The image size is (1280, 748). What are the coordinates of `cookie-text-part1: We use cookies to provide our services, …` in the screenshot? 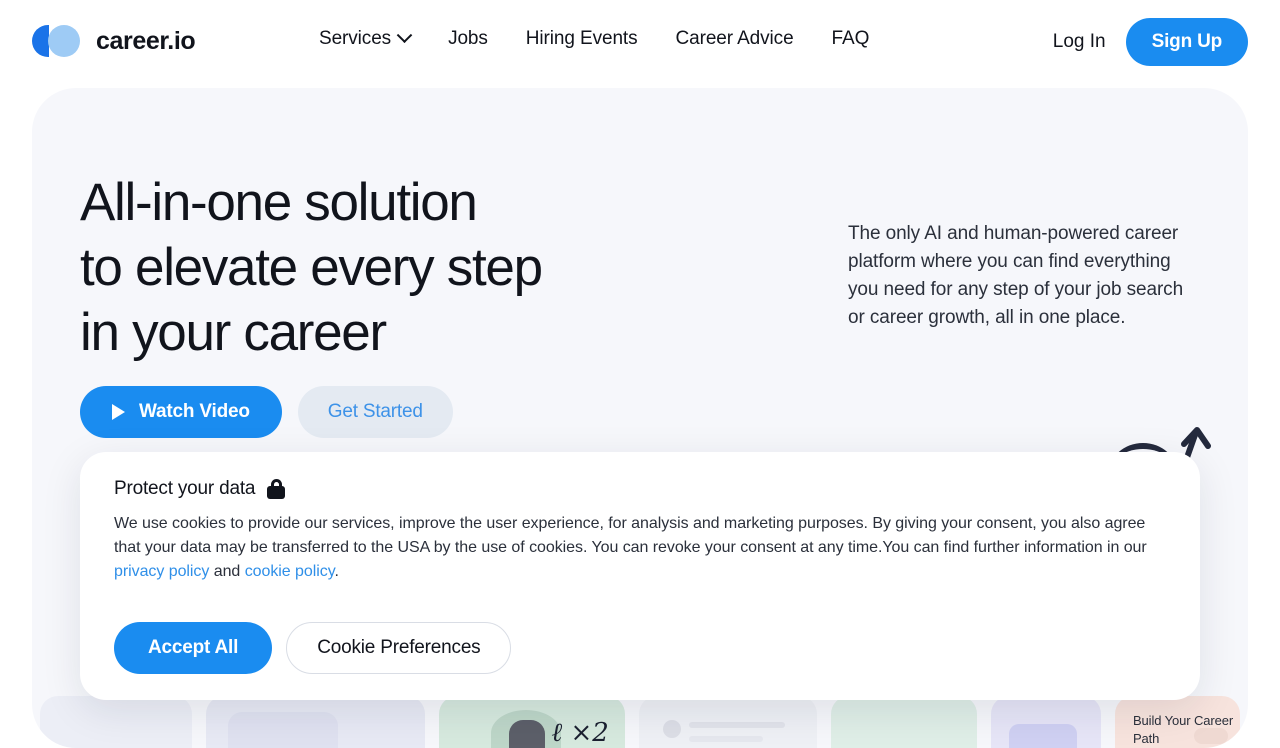 It's located at (630, 535).